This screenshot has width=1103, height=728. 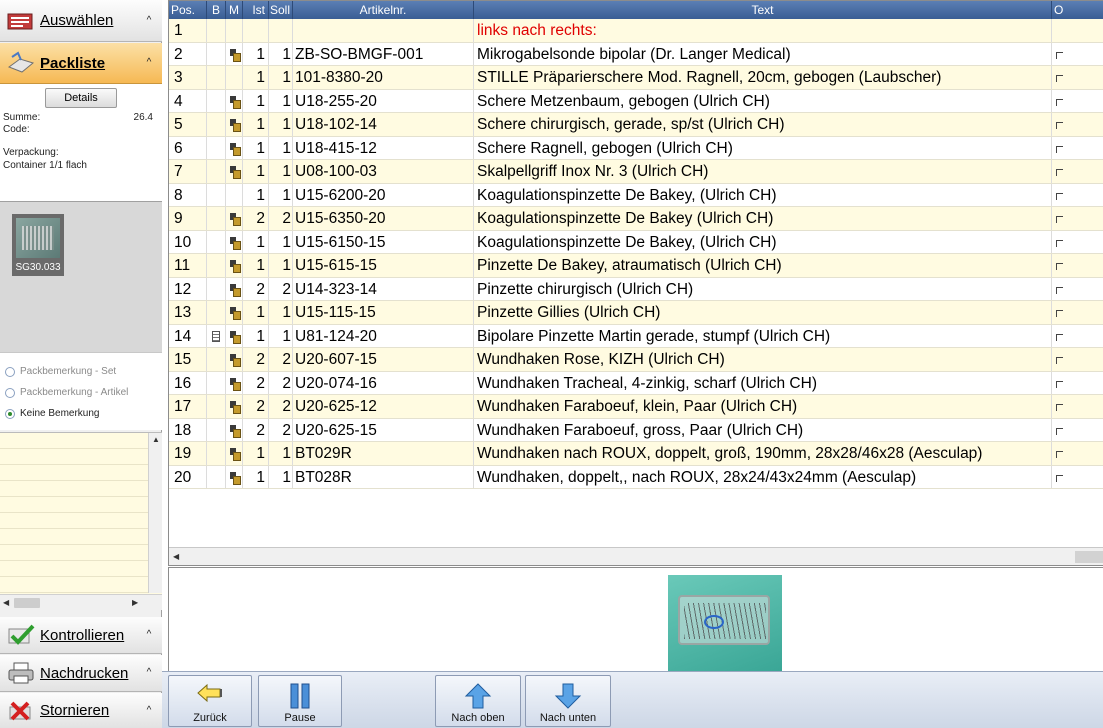 I want to click on header-artikelnr: Artikelnr., so click(x=383, y=10).